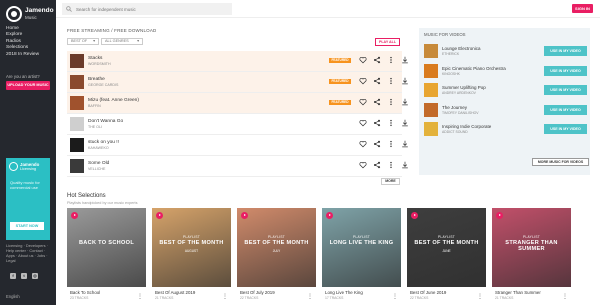 This screenshot has height=305, width=600. Describe the element at coordinates (461, 48) in the screenshot. I see `video-music-title: Lounge Electronica` at that location.